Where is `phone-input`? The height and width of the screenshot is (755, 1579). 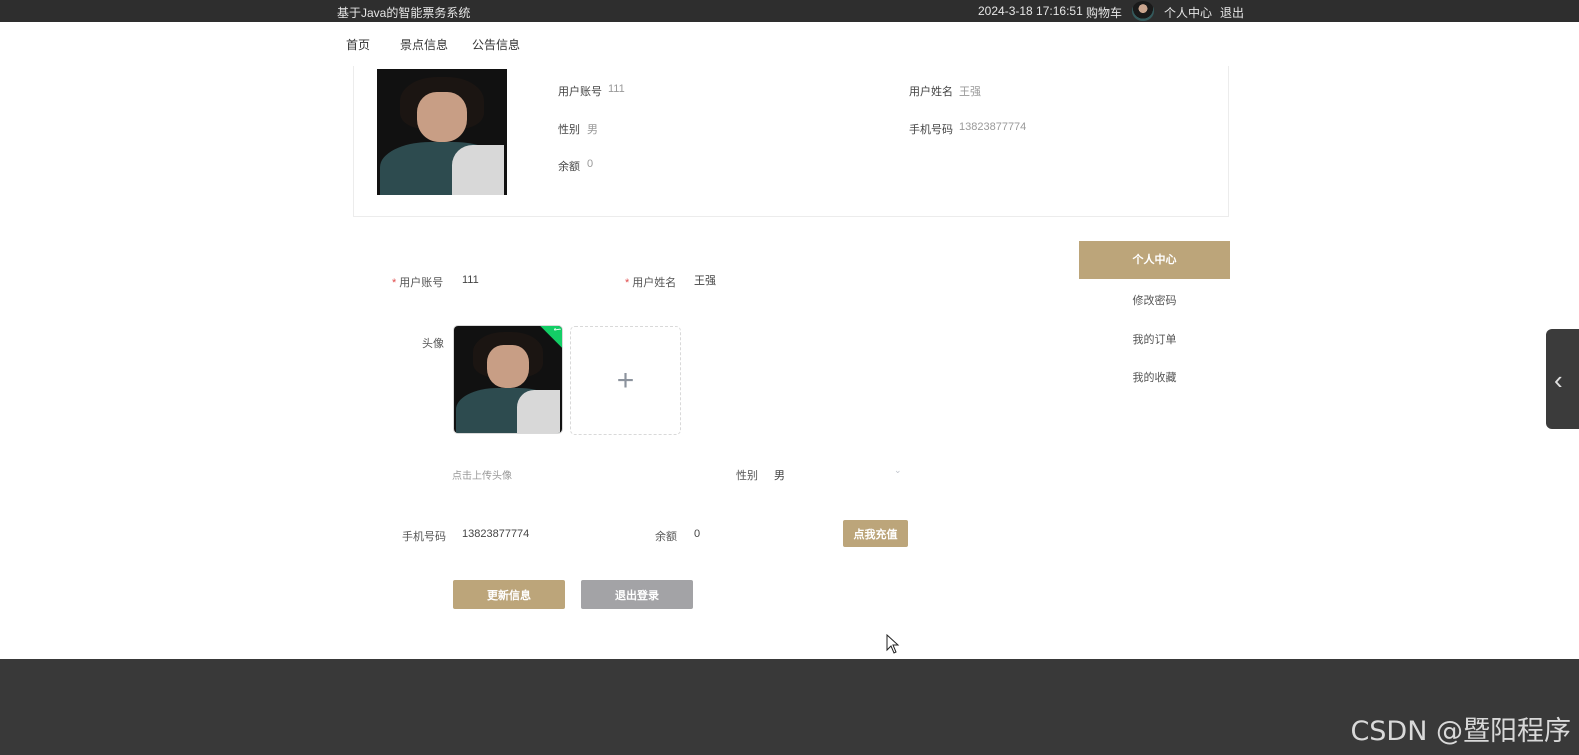 phone-input is located at coordinates (532, 534).